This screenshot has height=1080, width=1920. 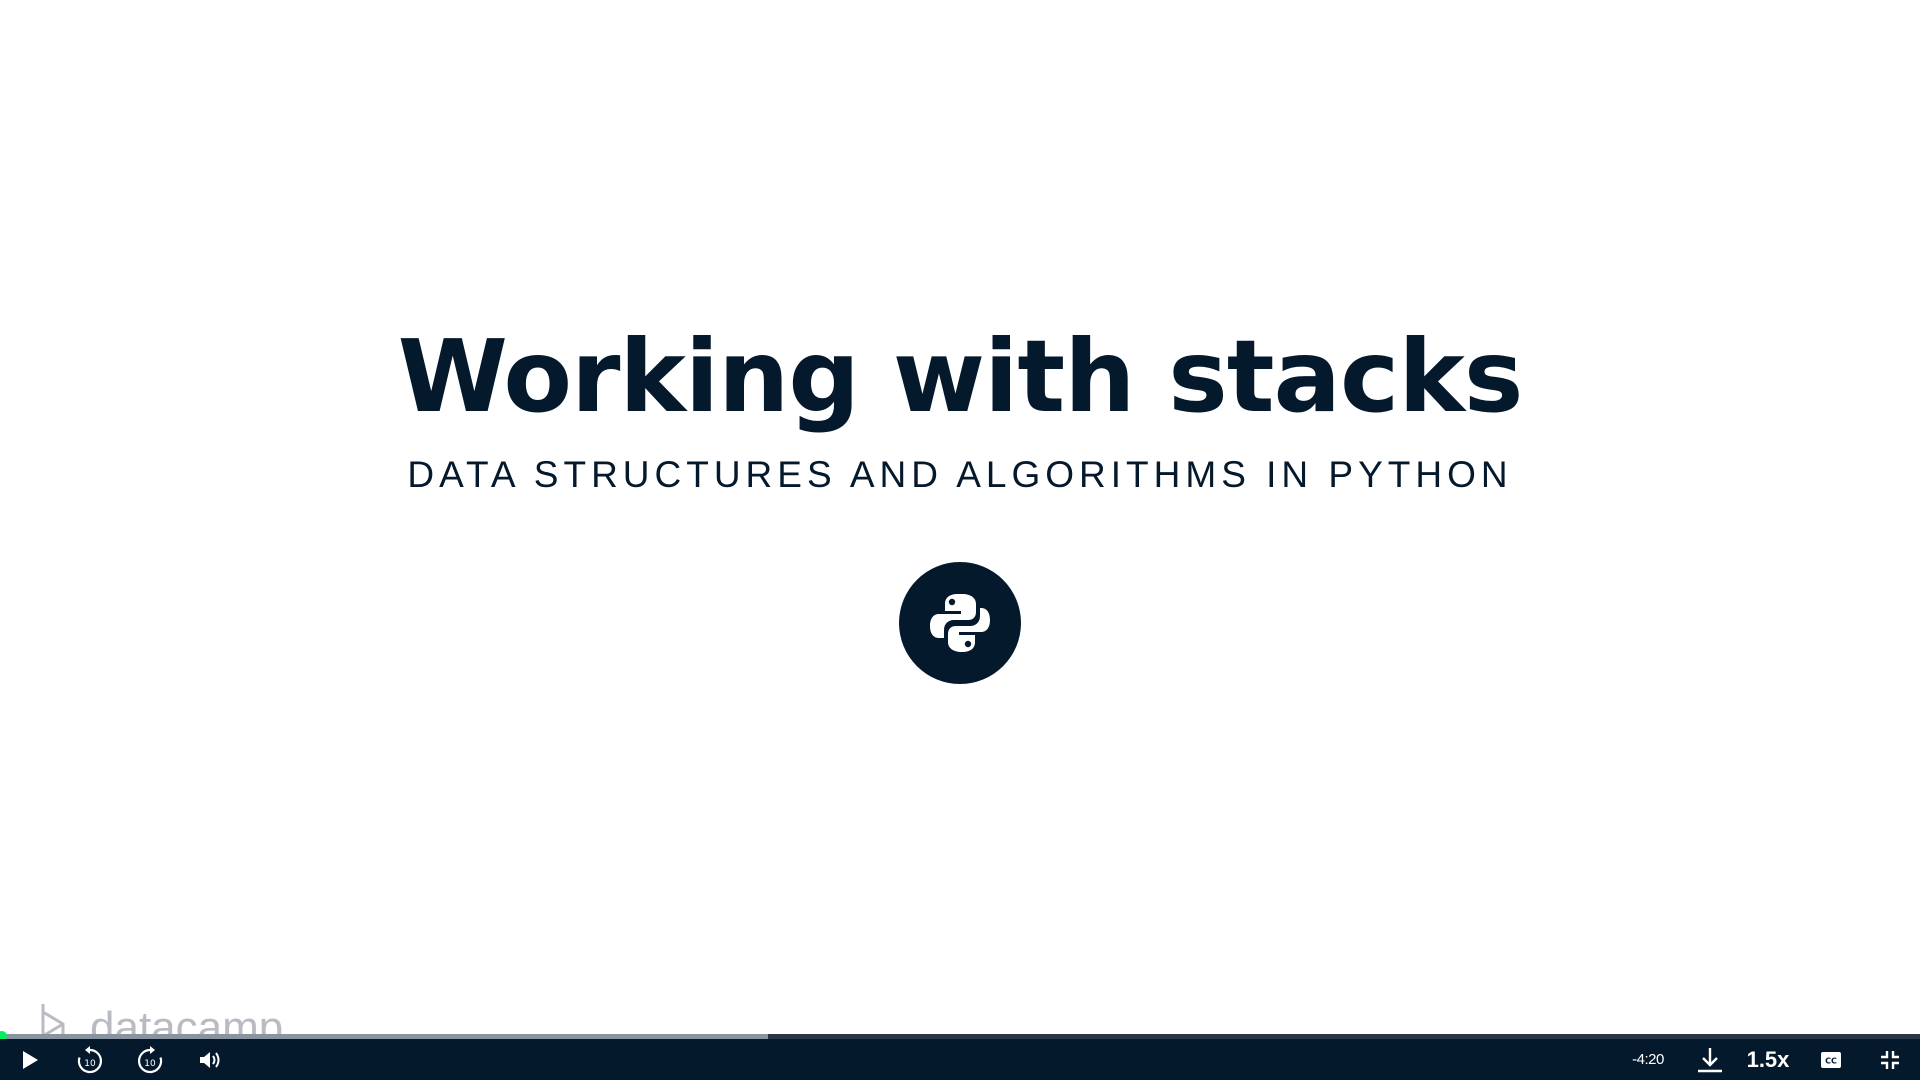 I want to click on exit-fullscreen-icon, so click(x=1890, y=1059).